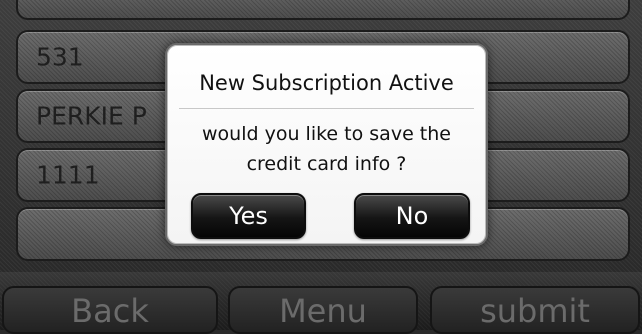 This screenshot has width=642, height=334. I want to click on dialog-title: New Subscription Active, so click(326, 83).